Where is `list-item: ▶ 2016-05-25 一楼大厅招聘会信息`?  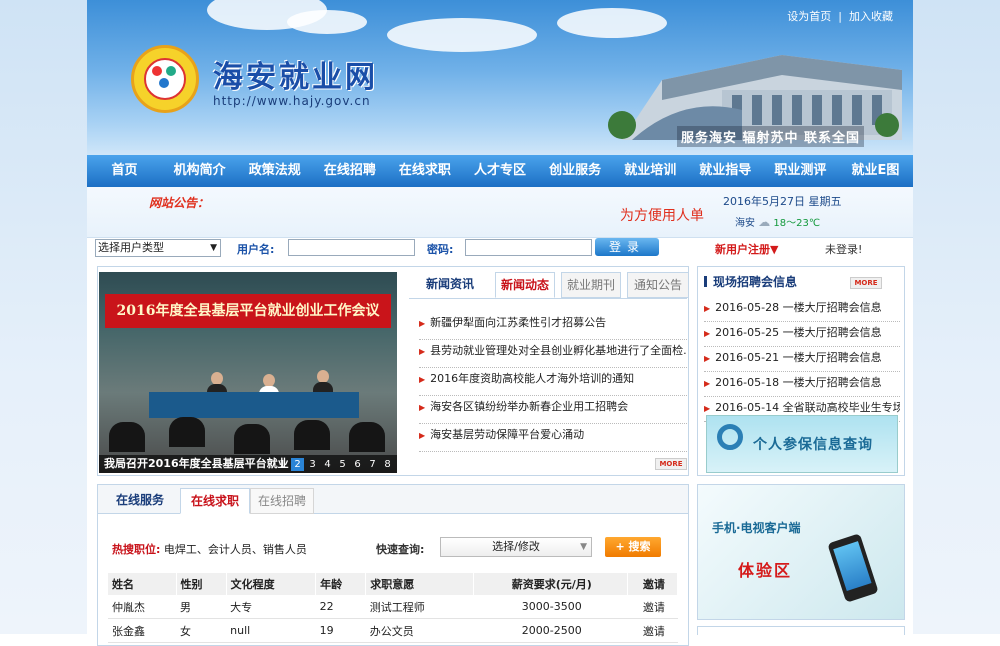 list-item: ▶ 2016-05-25 一楼大厅招聘会信息 is located at coordinates (802, 334).